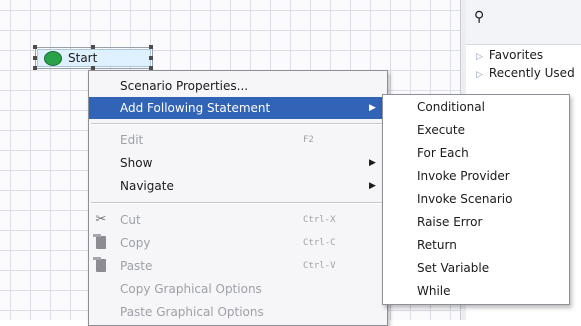 The image size is (581, 326). I want to click on paste-icon, so click(101, 265).